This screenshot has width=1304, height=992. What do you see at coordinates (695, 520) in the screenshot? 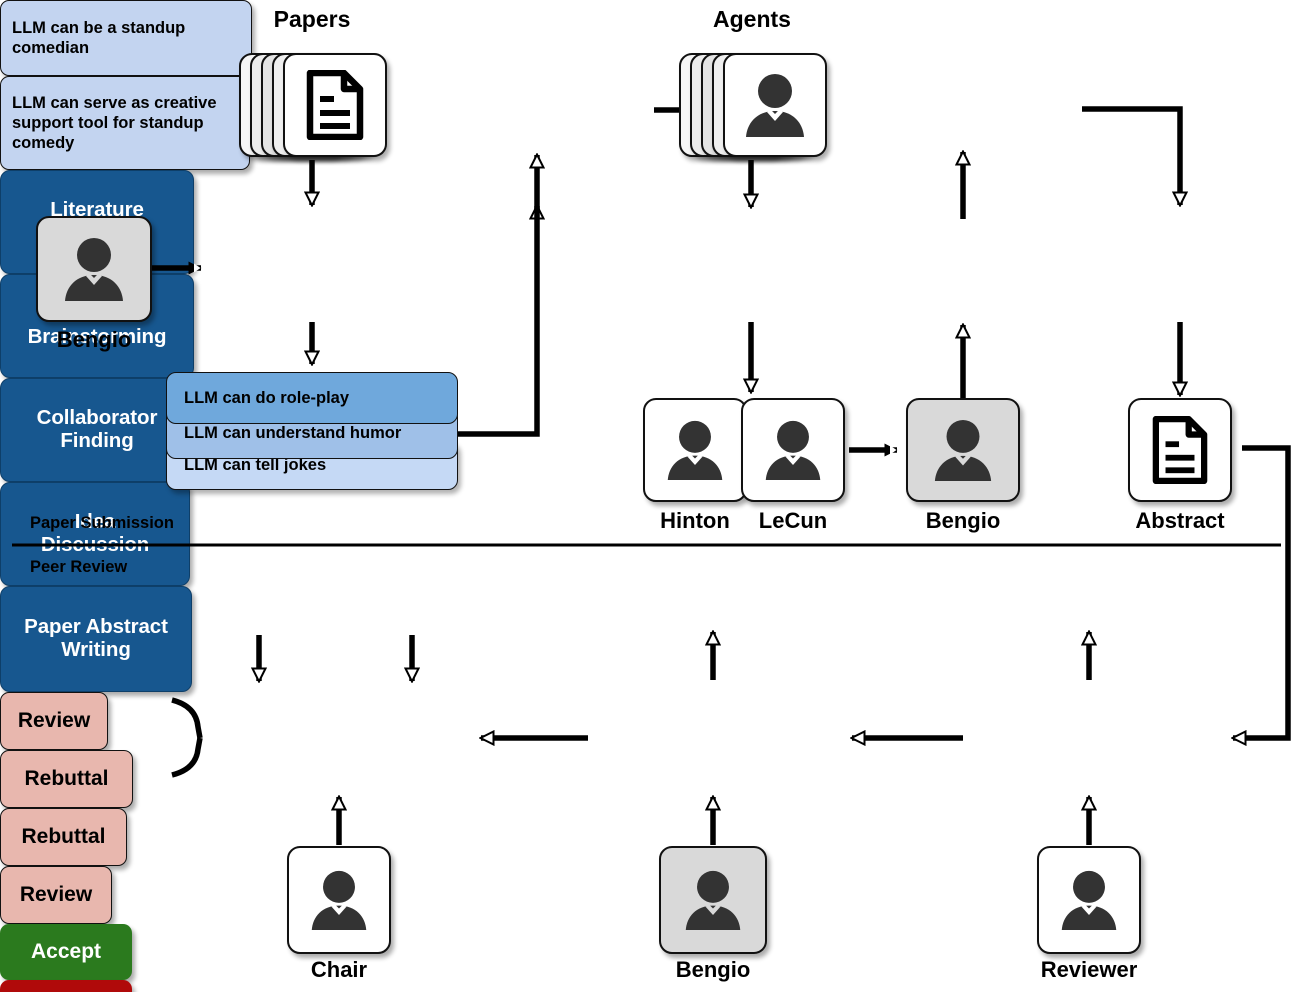
I see `persona-hinton-label: Hinton` at bounding box center [695, 520].